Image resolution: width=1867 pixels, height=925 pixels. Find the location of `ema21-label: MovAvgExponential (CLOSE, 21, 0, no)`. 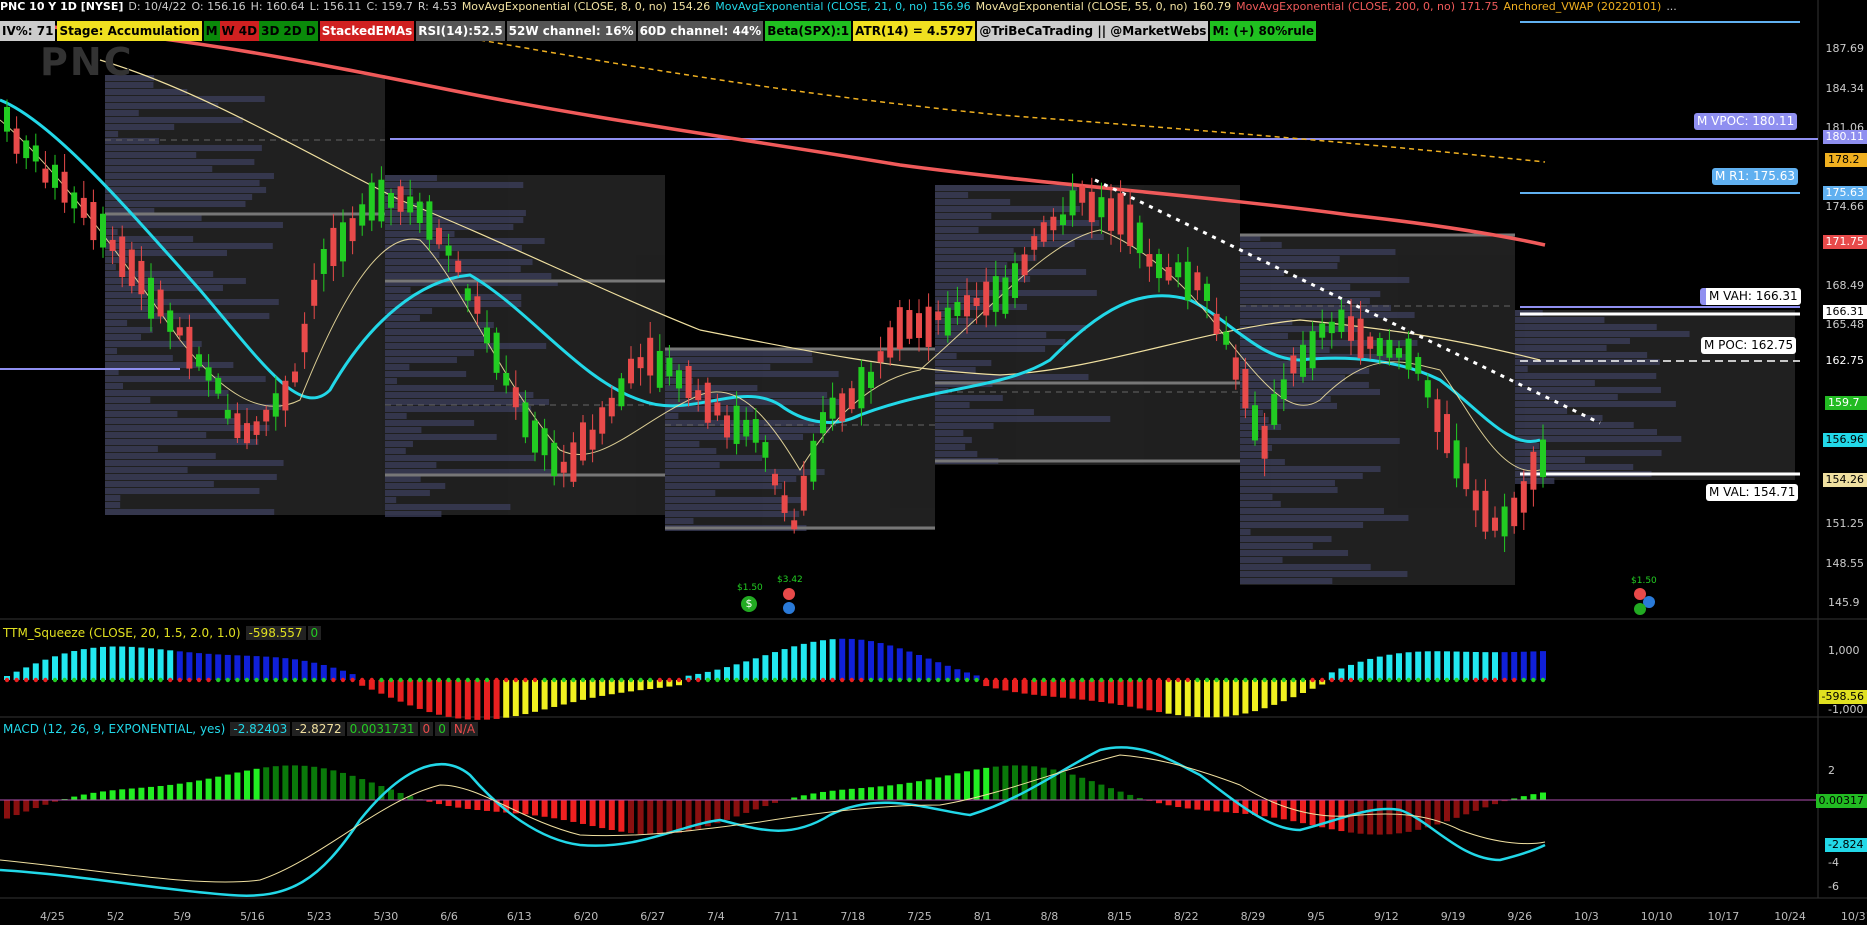

ema21-label: MovAvgExponential (CLOSE, 21, 0, no) is located at coordinates (821, 6).